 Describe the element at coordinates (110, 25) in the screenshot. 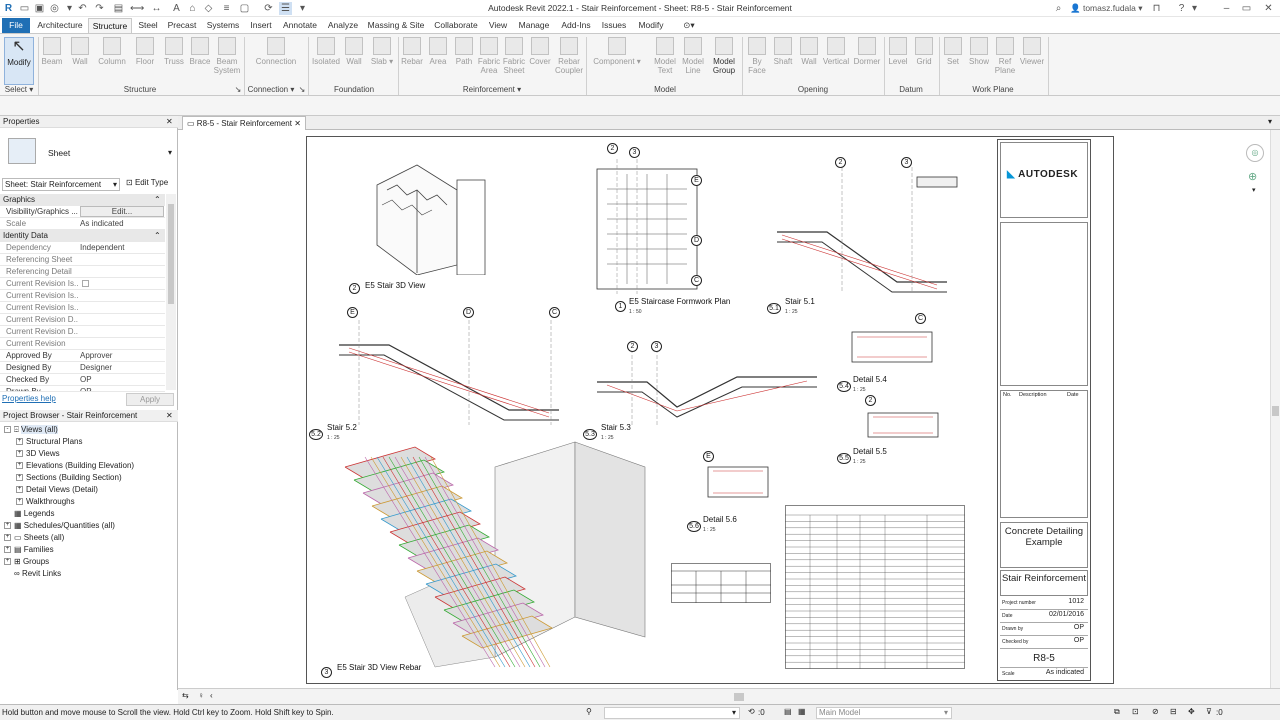

I see `tab-structure: Structure` at that location.